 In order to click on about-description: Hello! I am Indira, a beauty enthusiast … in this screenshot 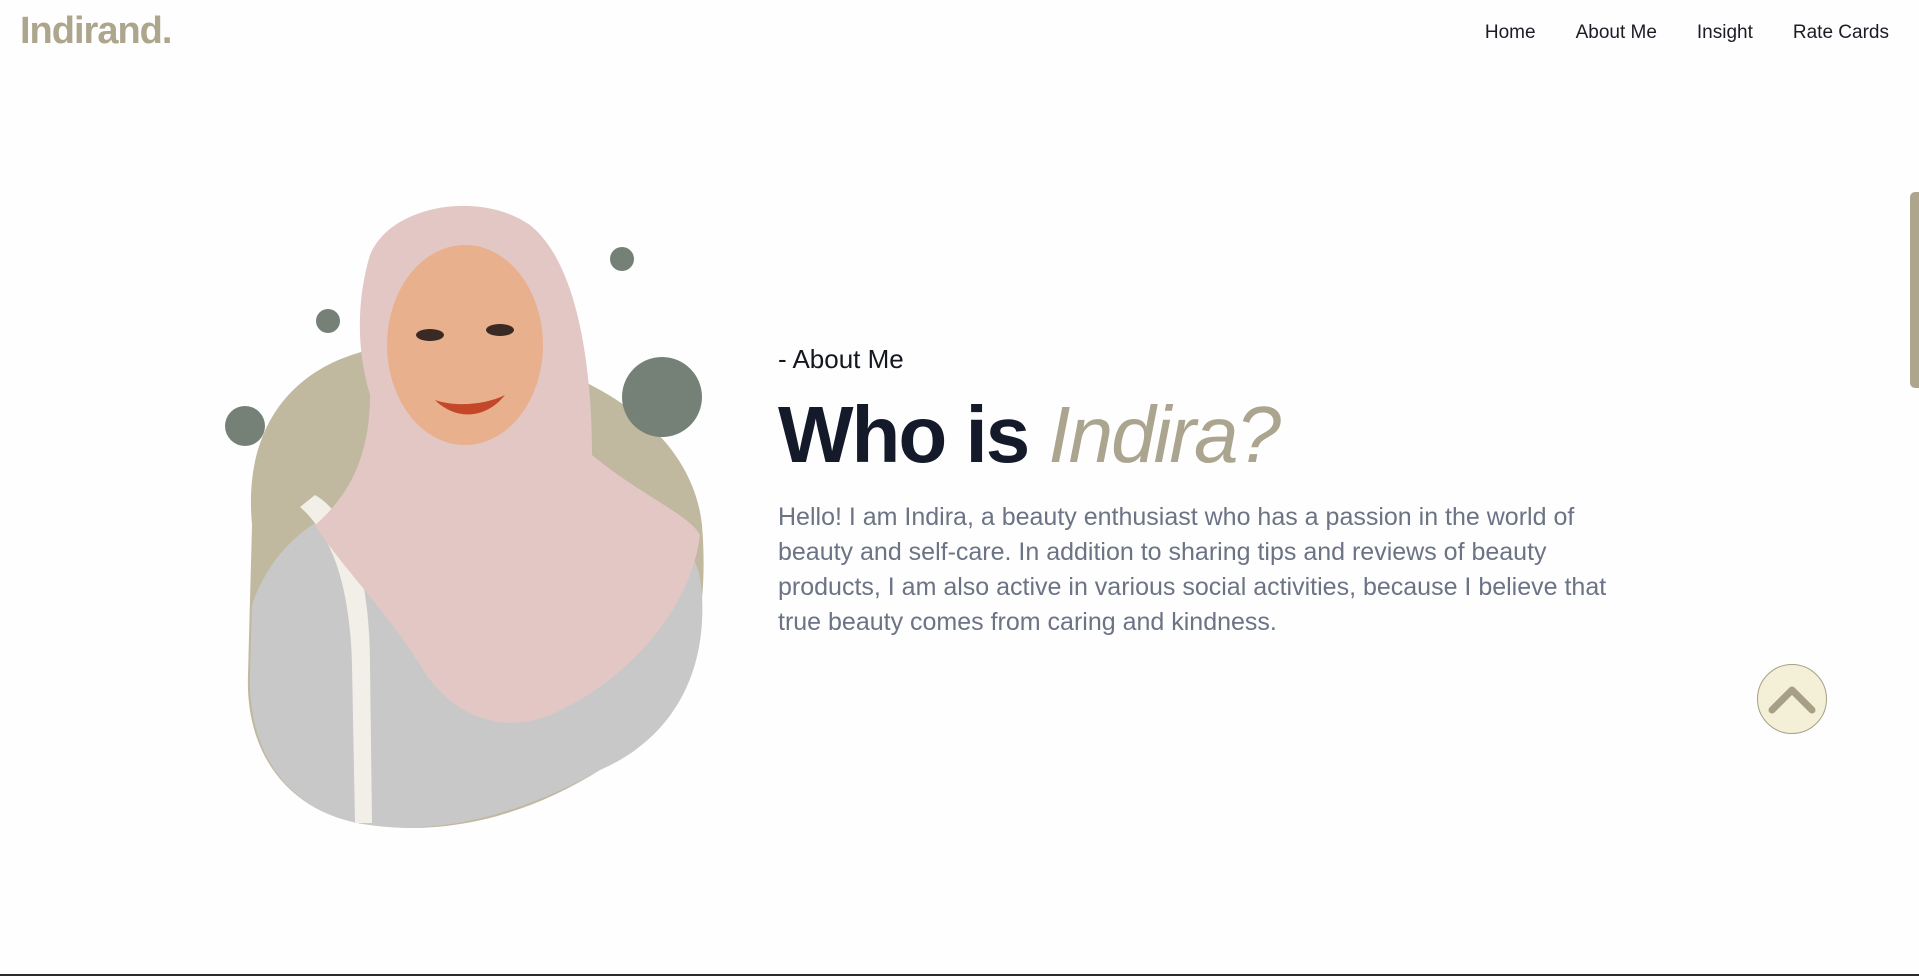, I will do `click(1192, 569)`.